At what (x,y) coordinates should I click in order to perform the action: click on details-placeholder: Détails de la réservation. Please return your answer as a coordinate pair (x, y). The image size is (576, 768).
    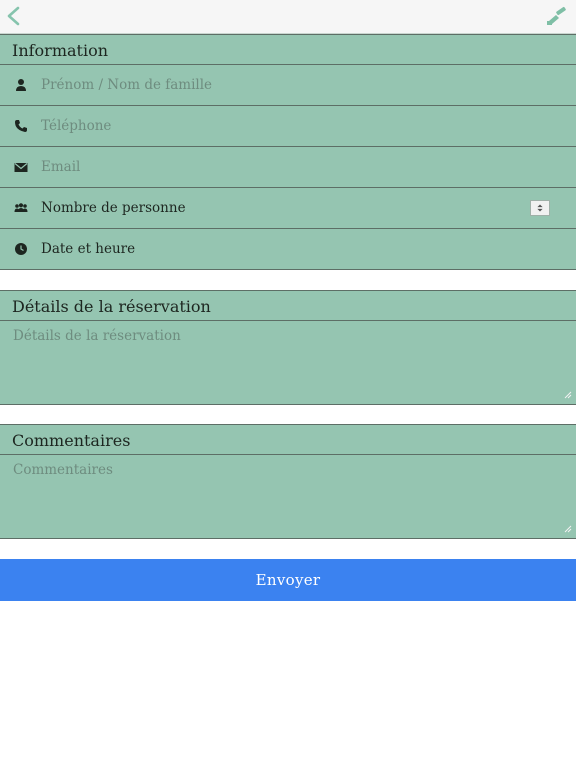
    Looking at the image, I should click on (97, 336).